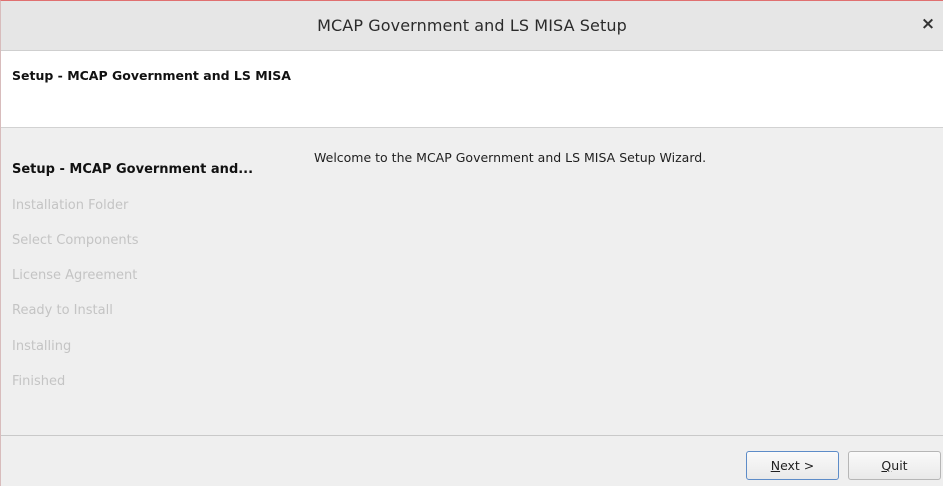 The image size is (943, 486). Describe the element at coordinates (75, 240) in the screenshot. I see `step-select-components: Select Components` at that location.